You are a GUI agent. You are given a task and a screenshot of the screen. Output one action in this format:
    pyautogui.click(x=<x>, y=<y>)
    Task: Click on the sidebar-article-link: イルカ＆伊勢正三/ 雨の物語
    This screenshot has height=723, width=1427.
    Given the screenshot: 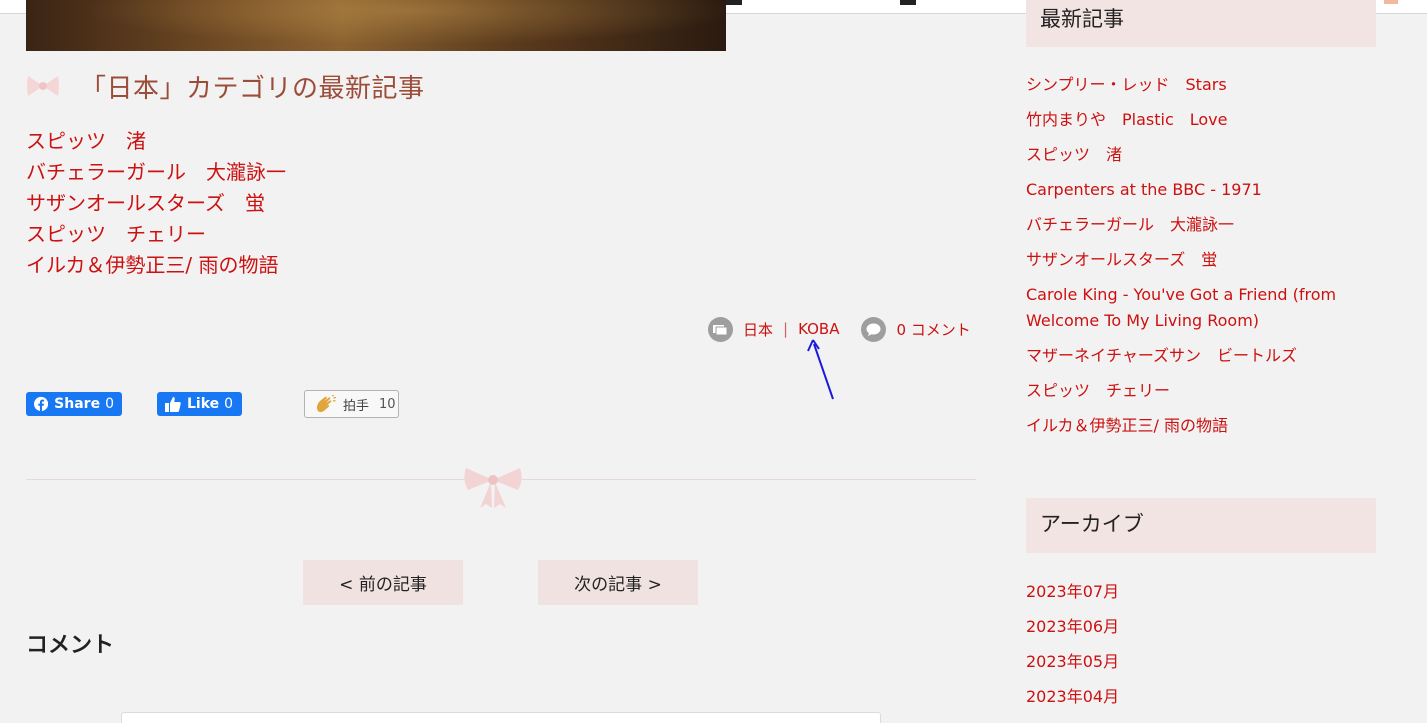 What is the action you would take?
    pyautogui.click(x=1127, y=425)
    